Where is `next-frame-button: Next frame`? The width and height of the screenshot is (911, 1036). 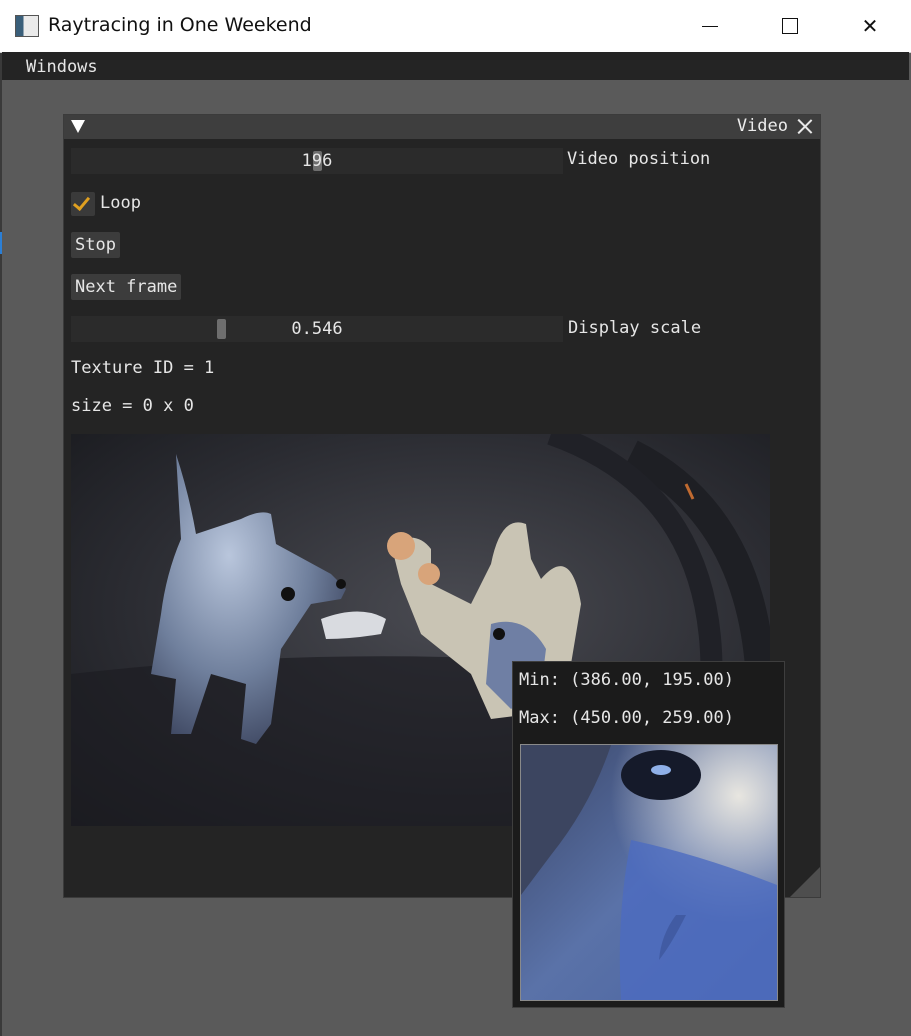 next-frame-button: Next frame is located at coordinates (126, 287).